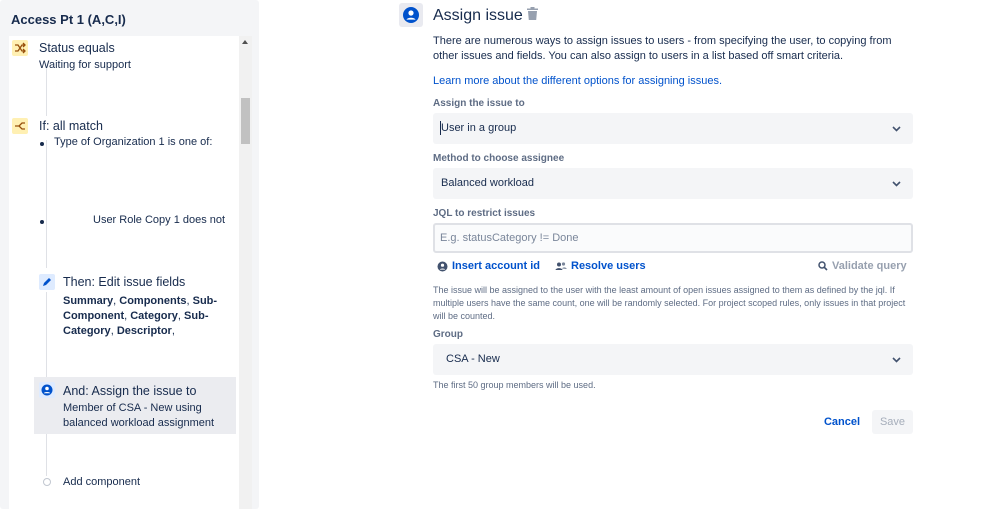  I want to click on assign-line-2: balanced workload assignment, so click(139, 423).